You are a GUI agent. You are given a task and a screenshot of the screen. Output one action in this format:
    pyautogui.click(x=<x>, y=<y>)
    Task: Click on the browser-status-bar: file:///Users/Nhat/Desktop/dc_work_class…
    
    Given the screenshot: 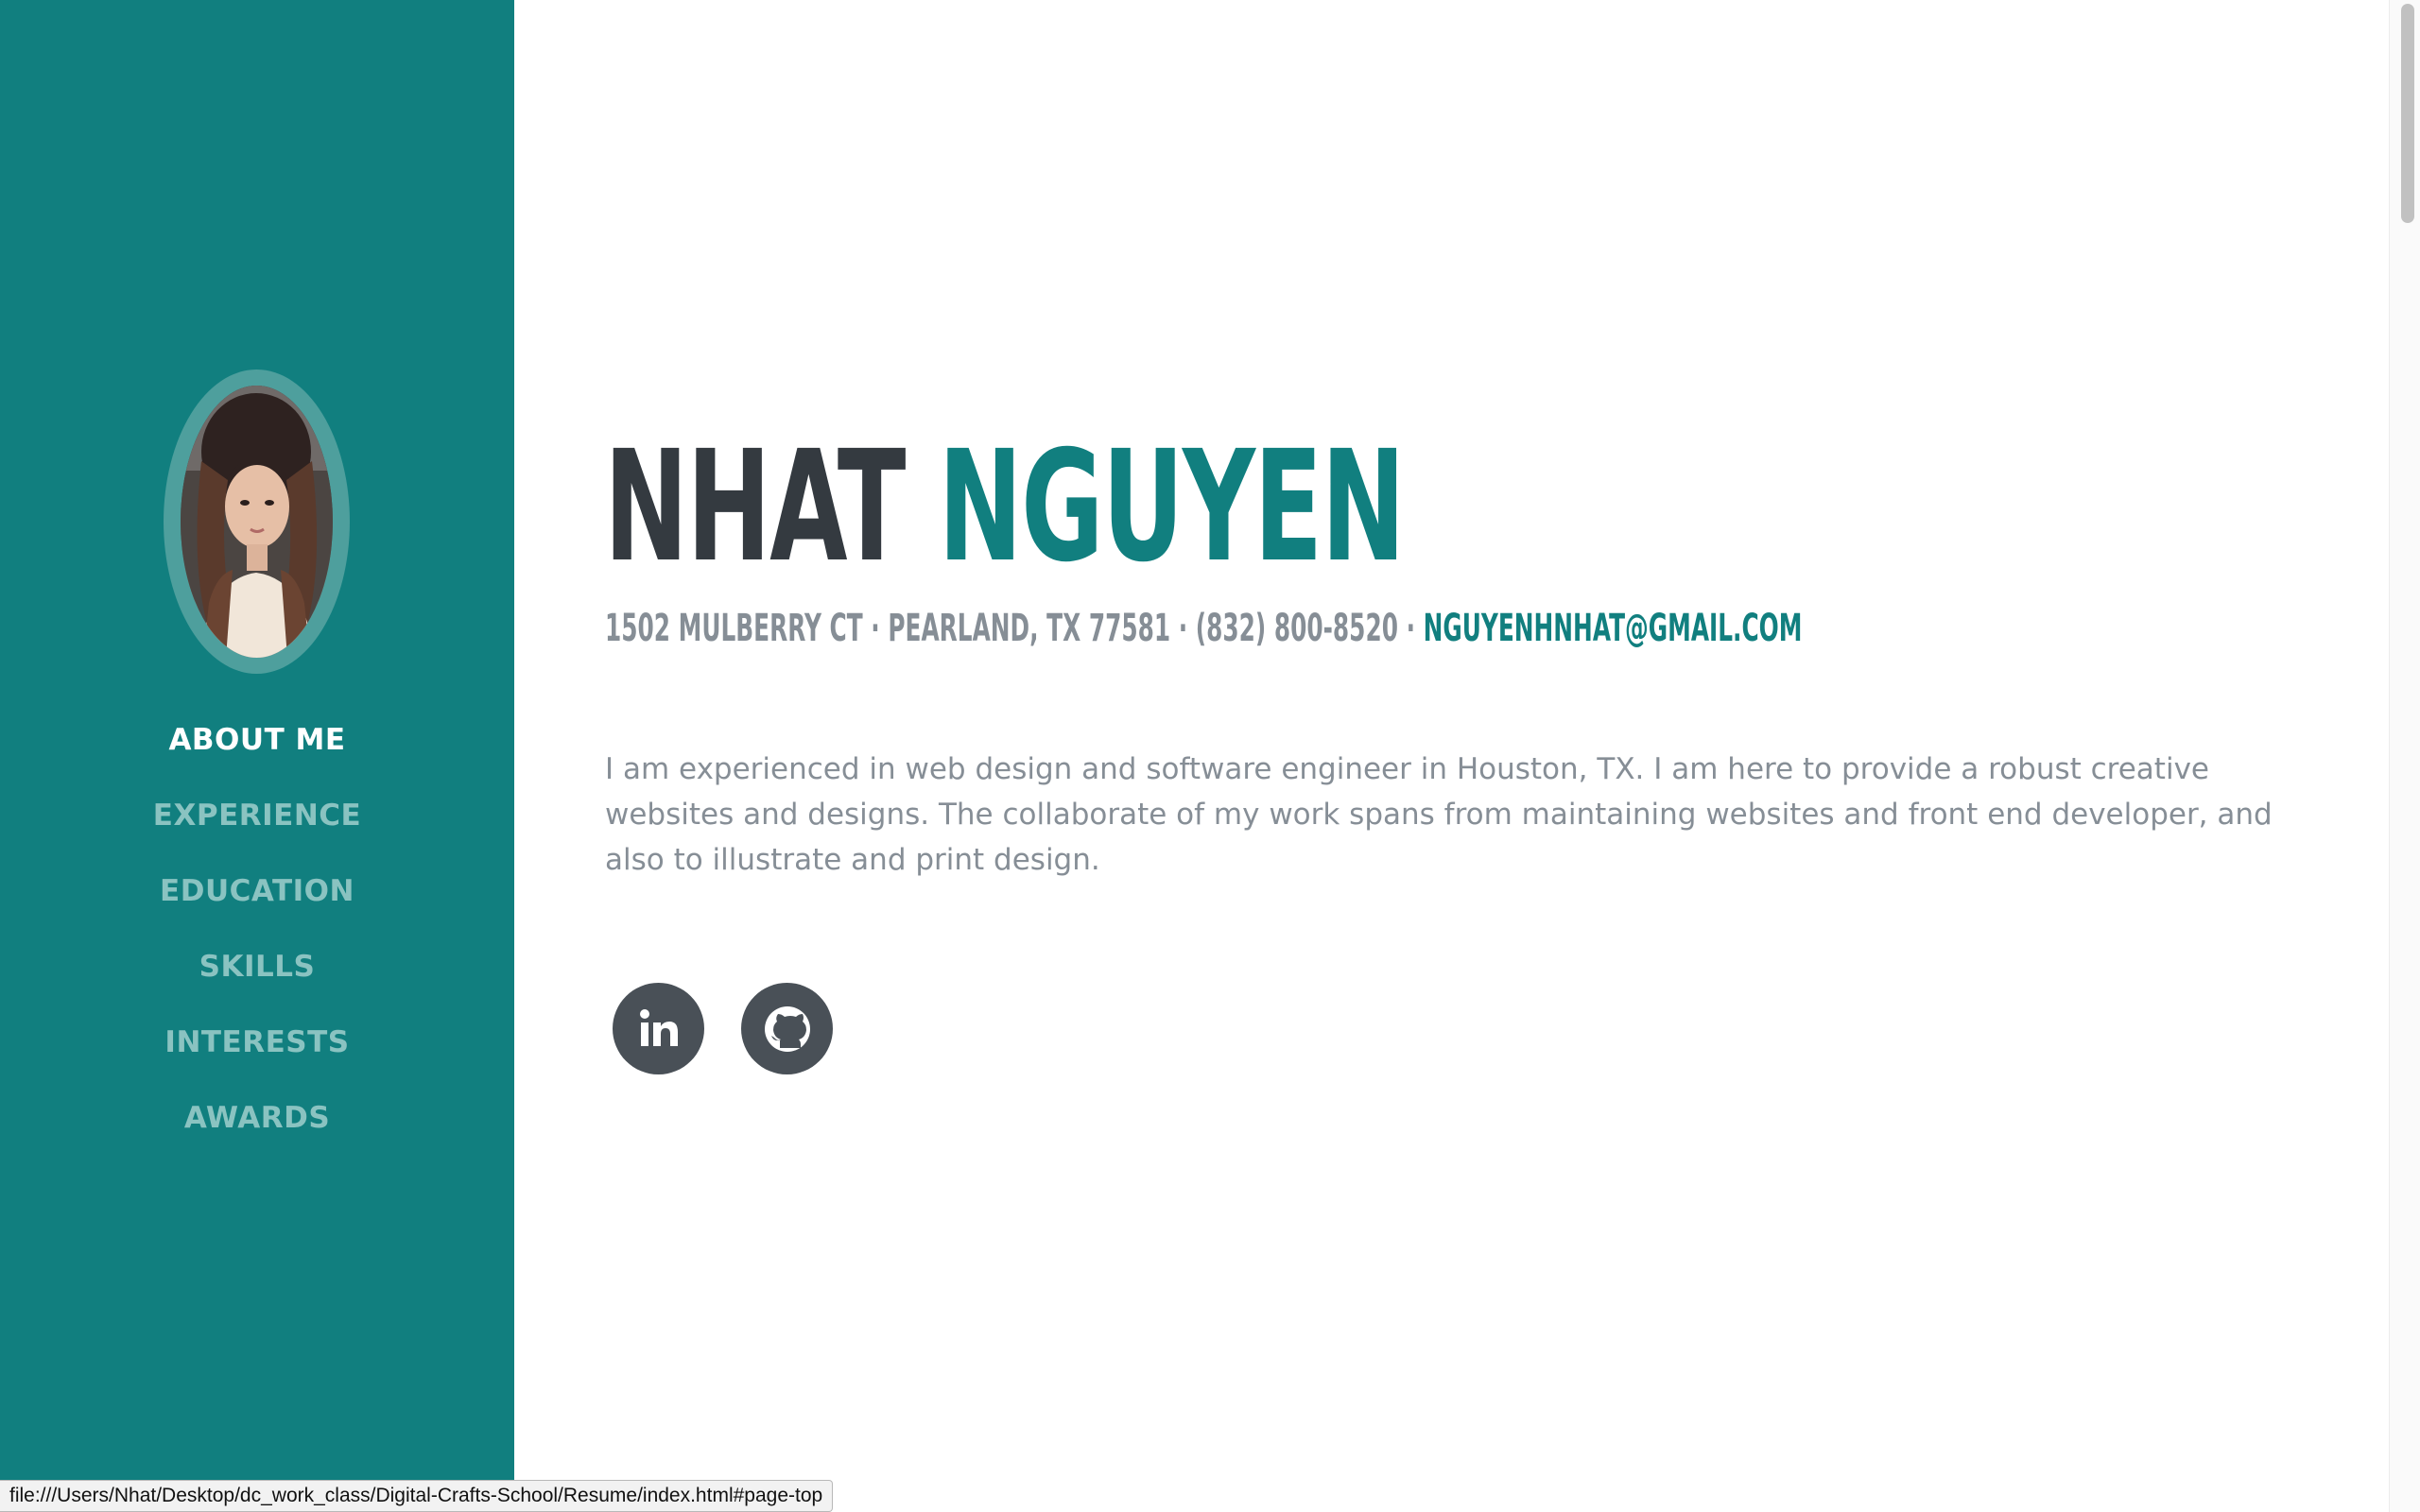 What is the action you would take?
    pyautogui.click(x=417, y=1496)
    